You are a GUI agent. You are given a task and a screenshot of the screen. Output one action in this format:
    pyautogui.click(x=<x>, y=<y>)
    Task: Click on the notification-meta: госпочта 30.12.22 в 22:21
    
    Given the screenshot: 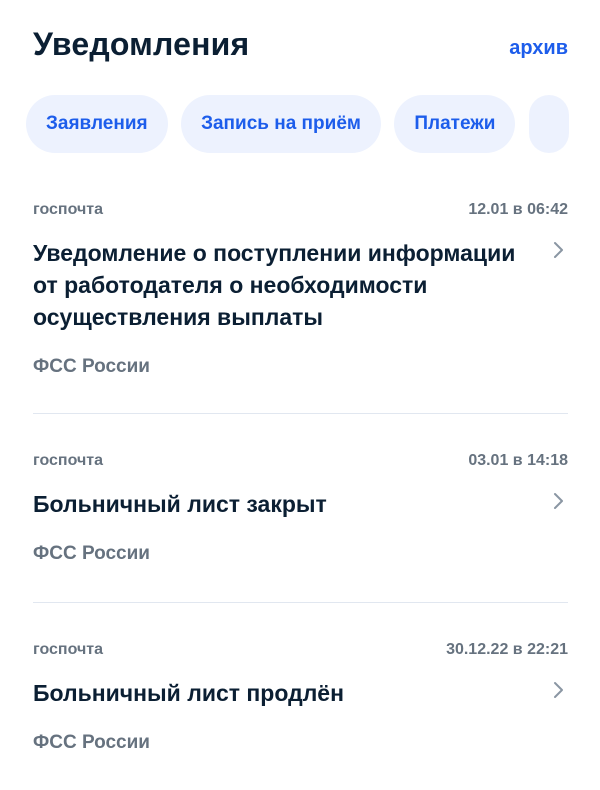 What is the action you would take?
    pyautogui.click(x=300, y=650)
    